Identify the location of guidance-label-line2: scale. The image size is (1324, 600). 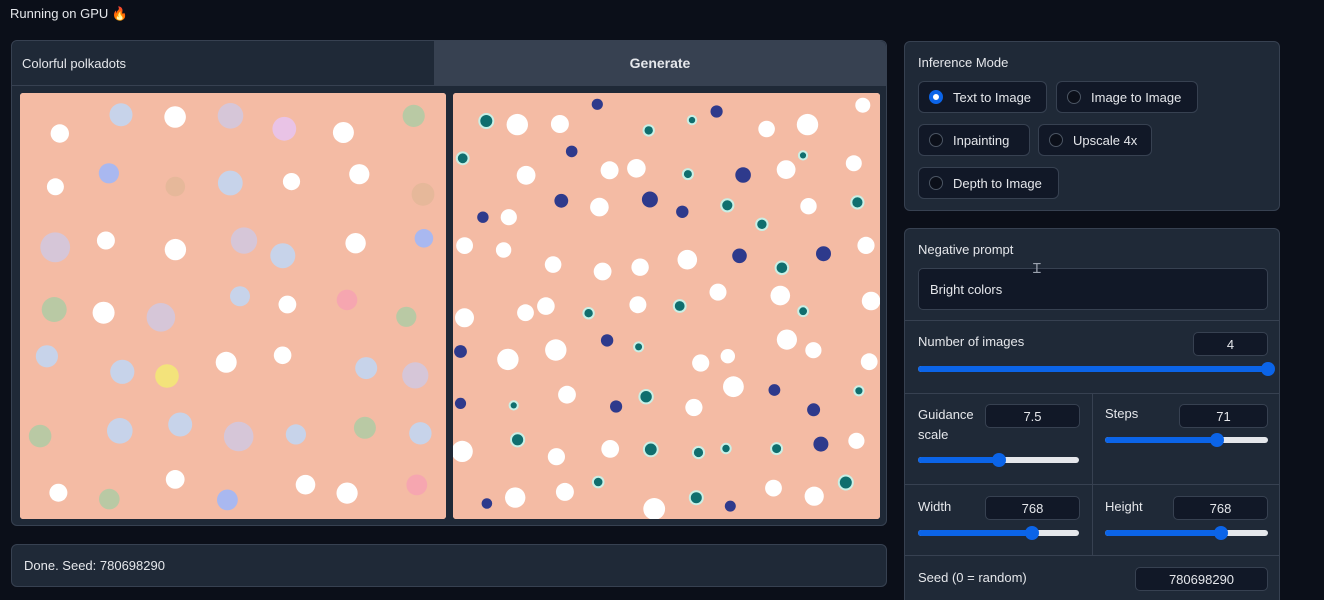
(933, 434).